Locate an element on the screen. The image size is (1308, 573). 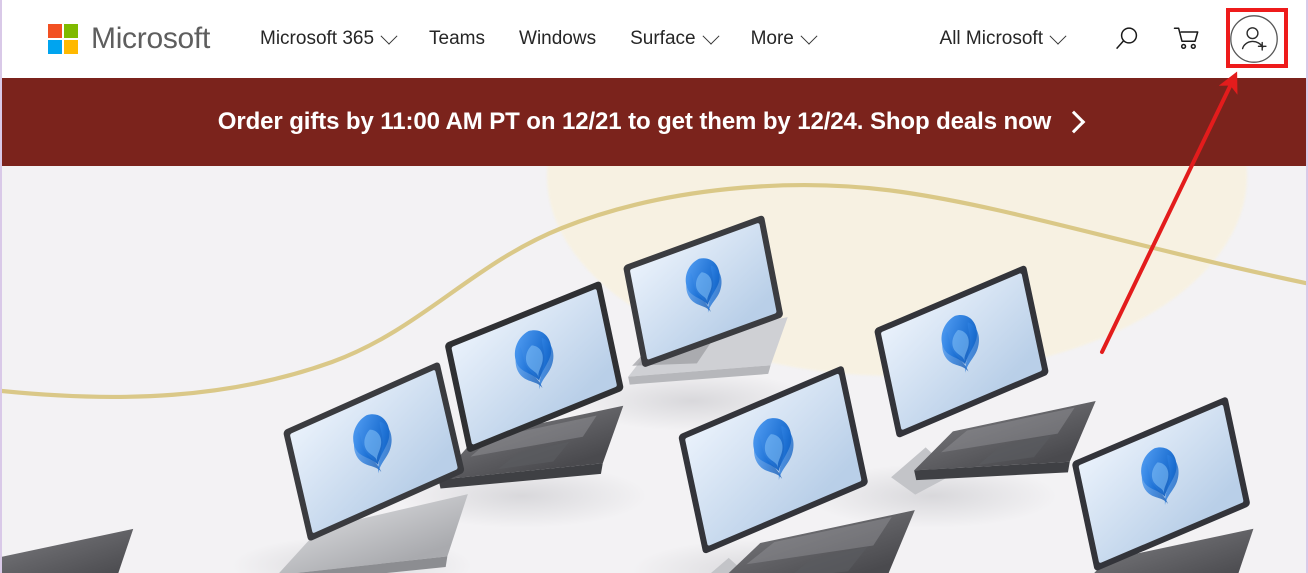
shopping-cart-icon is located at coordinates (1186, 38).